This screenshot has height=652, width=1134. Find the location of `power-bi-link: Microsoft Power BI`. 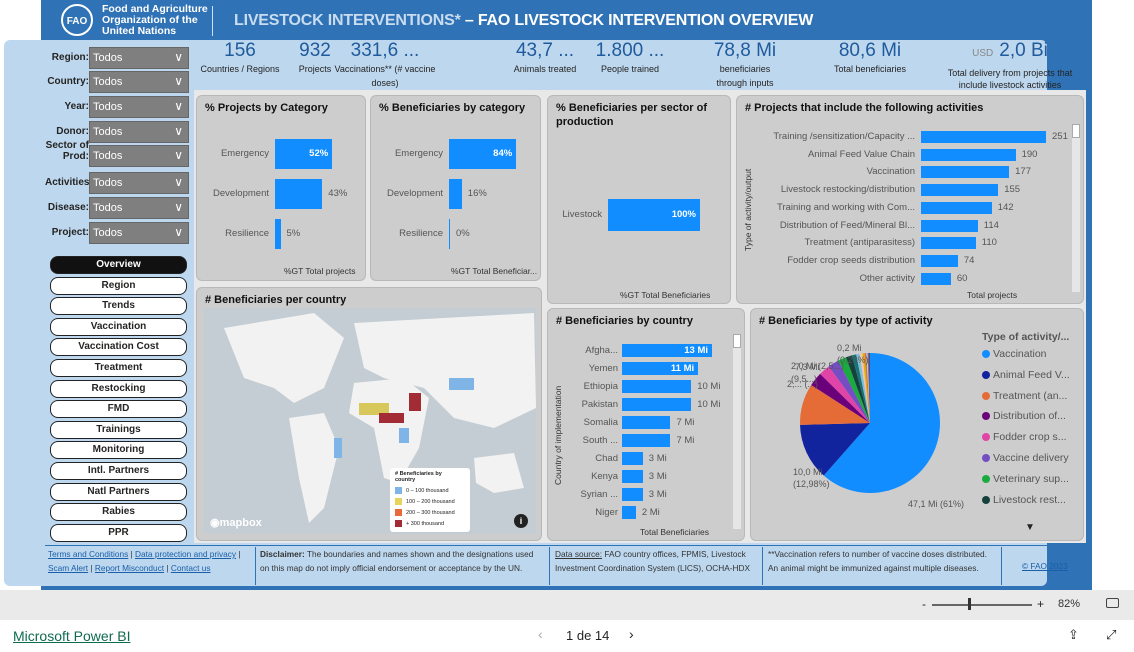

power-bi-link: Microsoft Power BI is located at coordinates (71, 636).